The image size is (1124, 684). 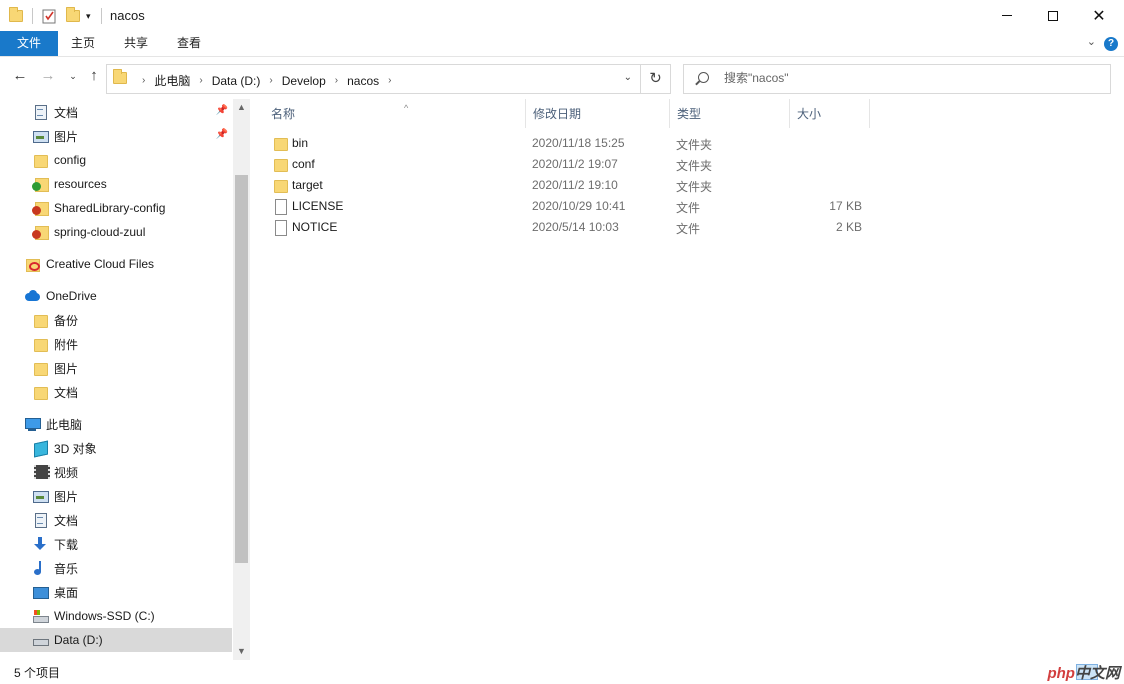 I want to click on up-button: ↑, so click(x=94, y=75).